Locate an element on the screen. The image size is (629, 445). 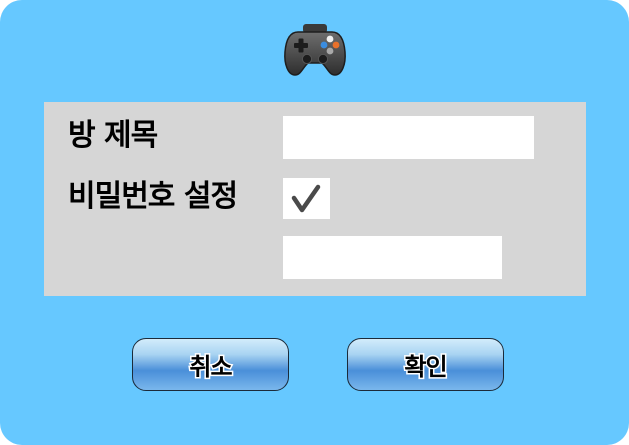
checkmark-icon is located at coordinates (306, 198).